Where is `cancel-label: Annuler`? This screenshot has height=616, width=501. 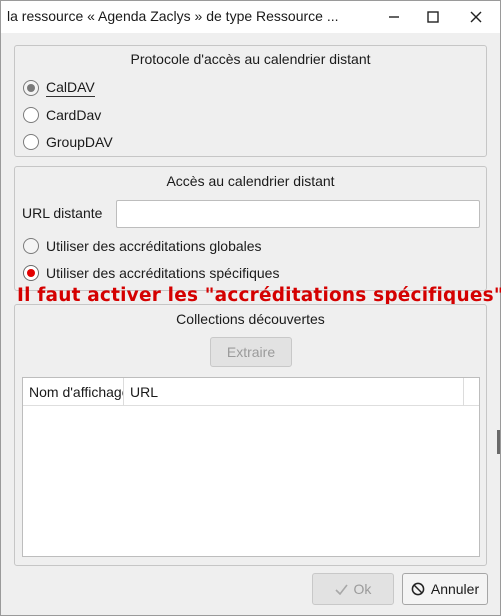
cancel-label: Annuler is located at coordinates (455, 589).